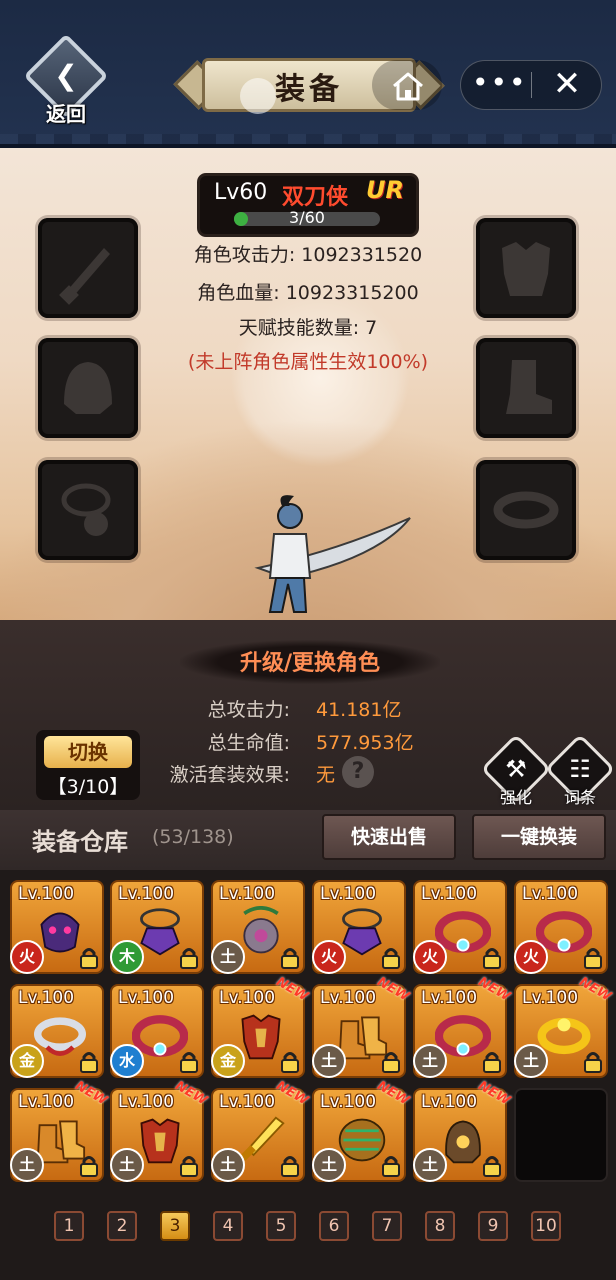 This screenshot has width=616, height=1280. I want to click on page-button: 3, so click(175, 1226).